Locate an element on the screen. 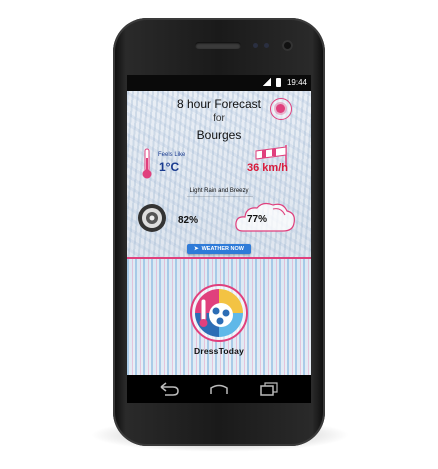 This screenshot has height=469, width=438. proximity-sensor is located at coordinates (255, 45).